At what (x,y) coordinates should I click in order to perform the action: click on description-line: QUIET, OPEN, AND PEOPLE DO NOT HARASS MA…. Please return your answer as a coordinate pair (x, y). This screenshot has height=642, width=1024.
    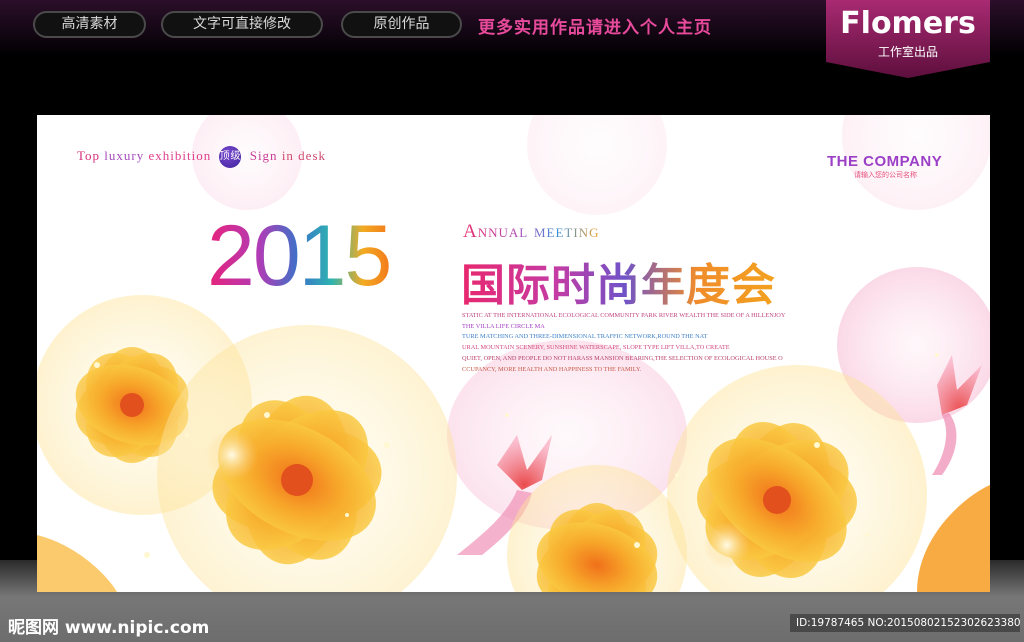
    Looking at the image, I should click on (622, 358).